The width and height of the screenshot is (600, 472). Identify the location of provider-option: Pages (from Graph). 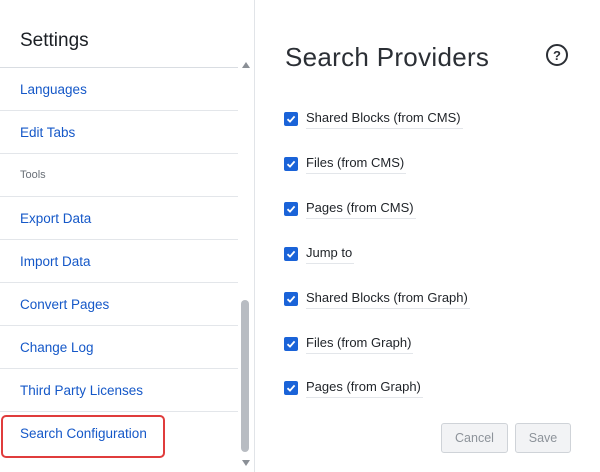
(353, 388).